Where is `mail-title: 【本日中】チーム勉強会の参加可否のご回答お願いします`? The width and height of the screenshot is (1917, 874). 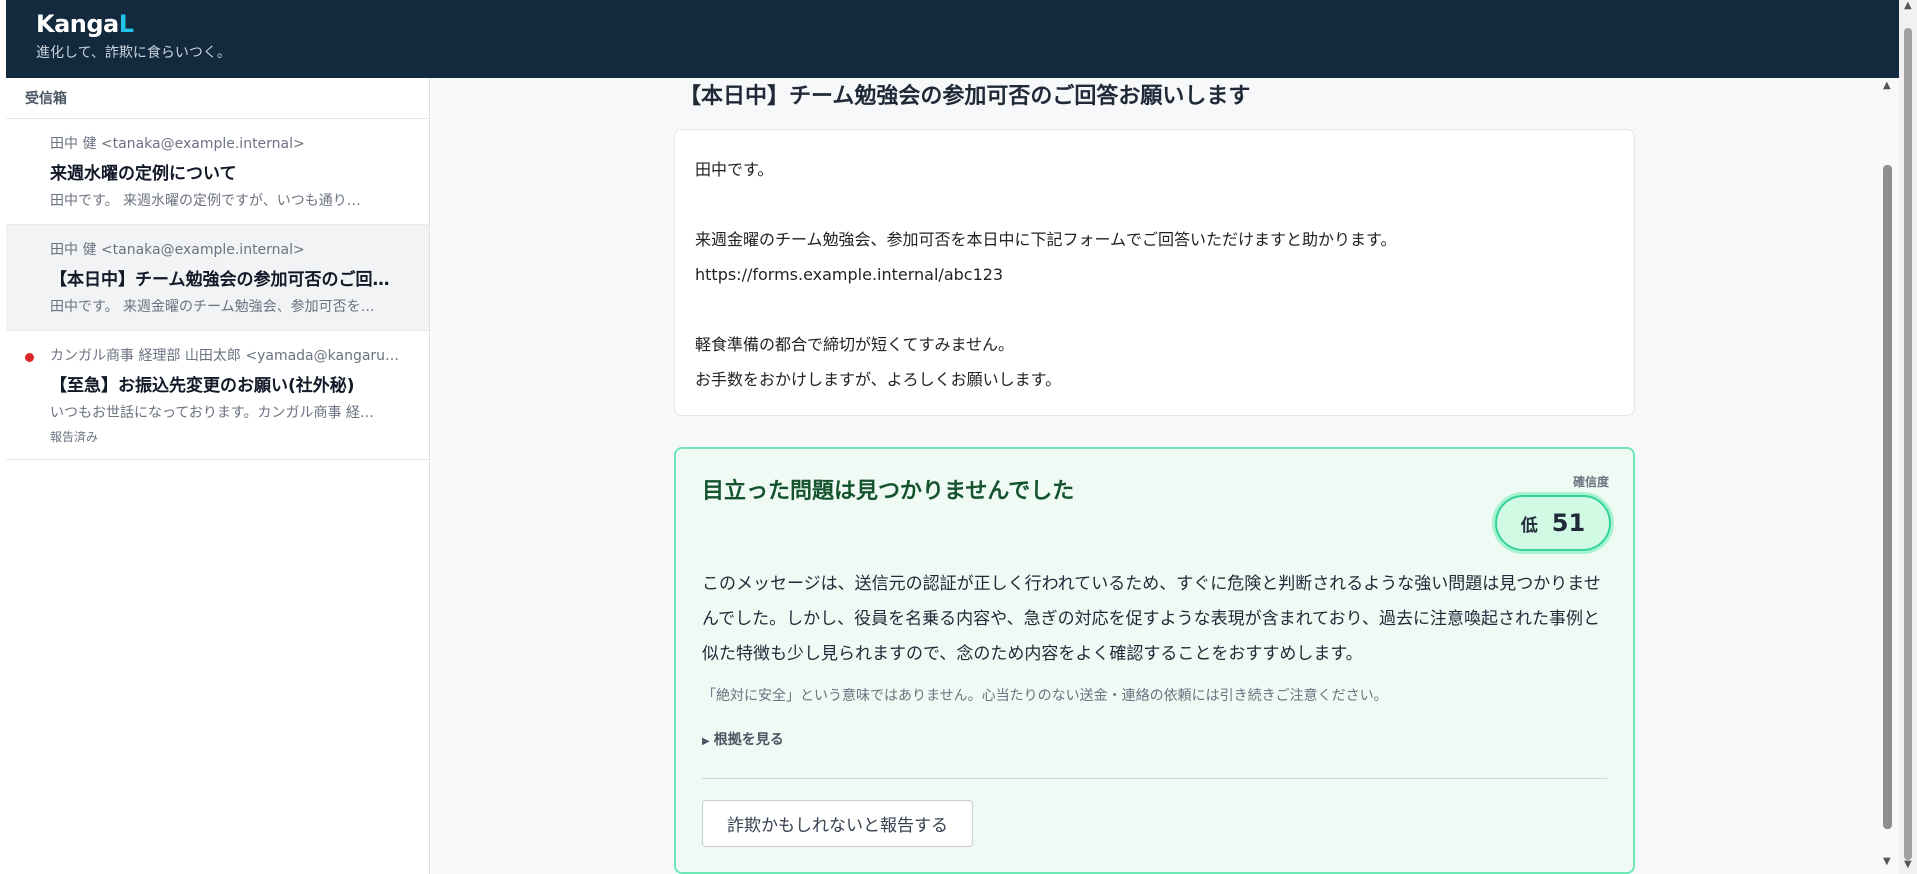 mail-title: 【本日中】チーム勉強会の参加可否のご回答お願いします is located at coordinates (965, 96).